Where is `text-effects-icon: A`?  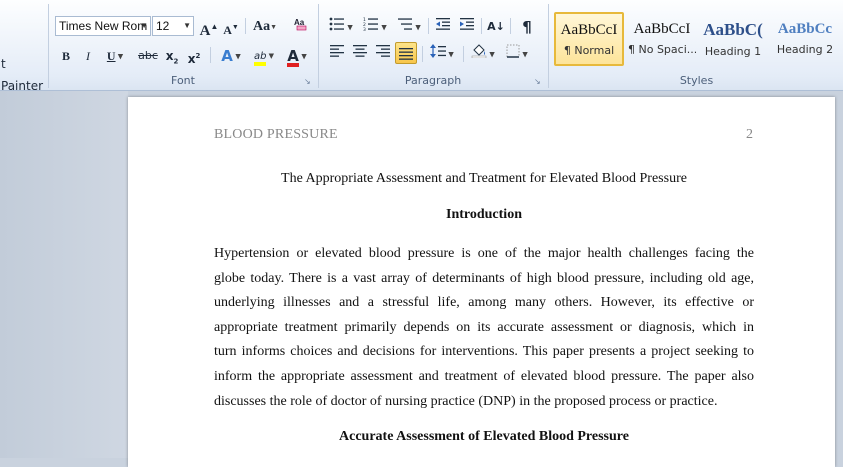
text-effects-icon: A is located at coordinates (227, 56).